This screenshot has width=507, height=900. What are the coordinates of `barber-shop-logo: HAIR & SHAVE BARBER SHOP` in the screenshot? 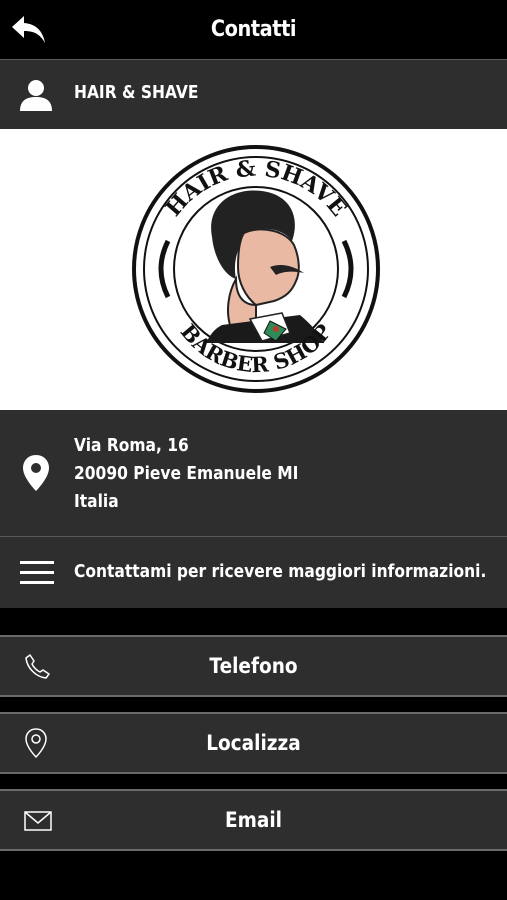 It's located at (256, 269).